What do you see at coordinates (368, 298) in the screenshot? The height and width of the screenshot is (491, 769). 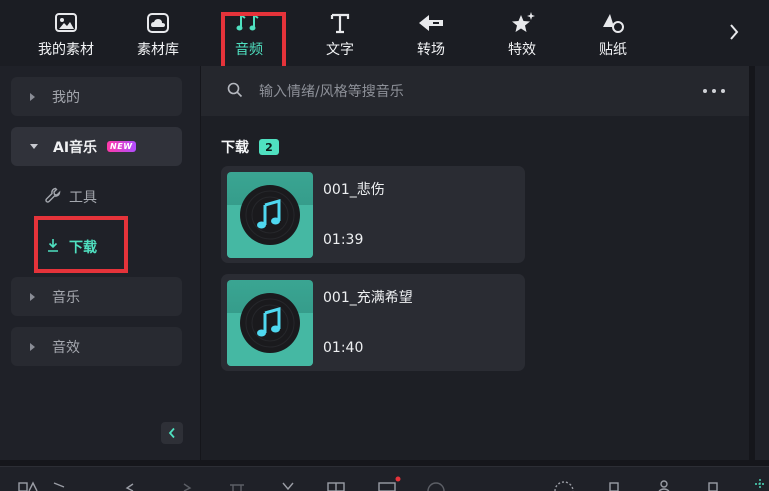 I see `track-name: 001_充满希望` at bounding box center [368, 298].